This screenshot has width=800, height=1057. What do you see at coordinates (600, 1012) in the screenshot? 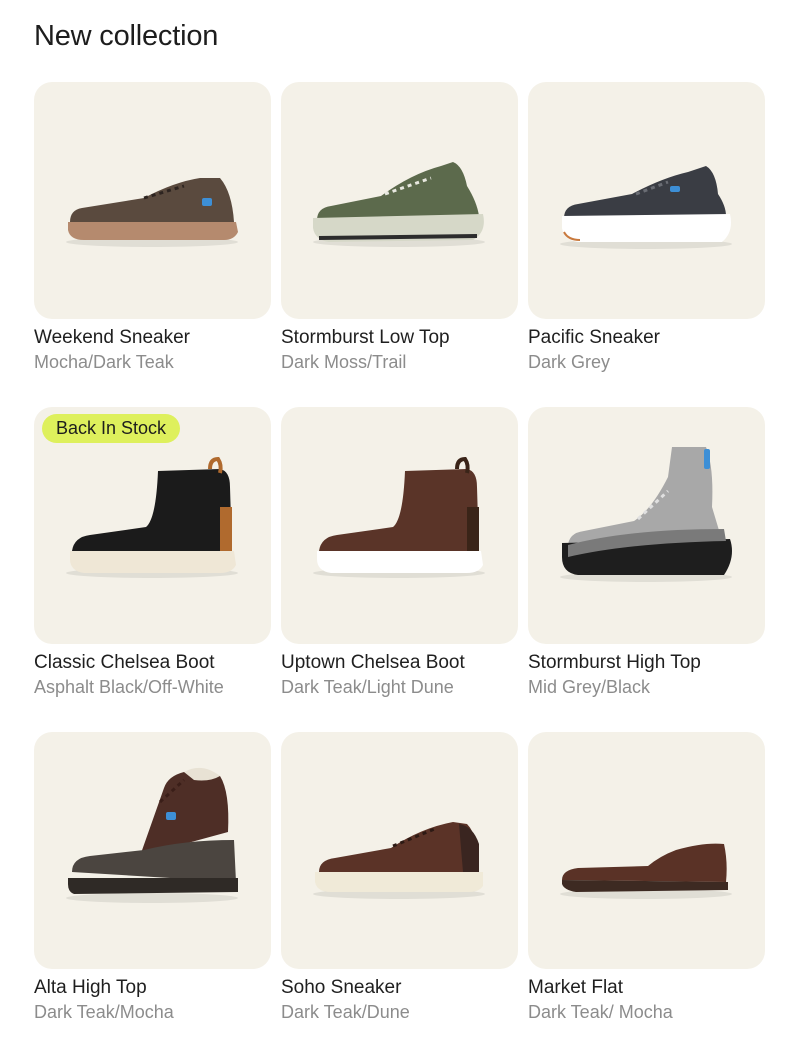
I see `product-variant: Dark Teak/ Mocha` at bounding box center [600, 1012].